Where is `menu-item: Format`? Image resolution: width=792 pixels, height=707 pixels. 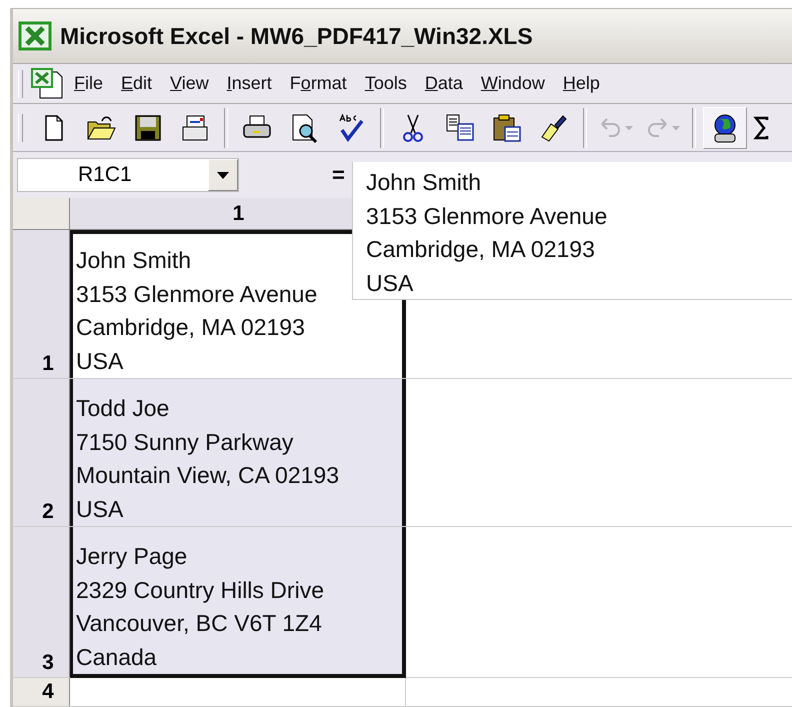 menu-item: Format is located at coordinates (318, 83).